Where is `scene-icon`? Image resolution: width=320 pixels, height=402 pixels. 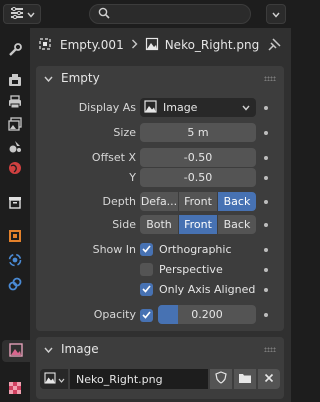
scene-icon is located at coordinates (15, 147).